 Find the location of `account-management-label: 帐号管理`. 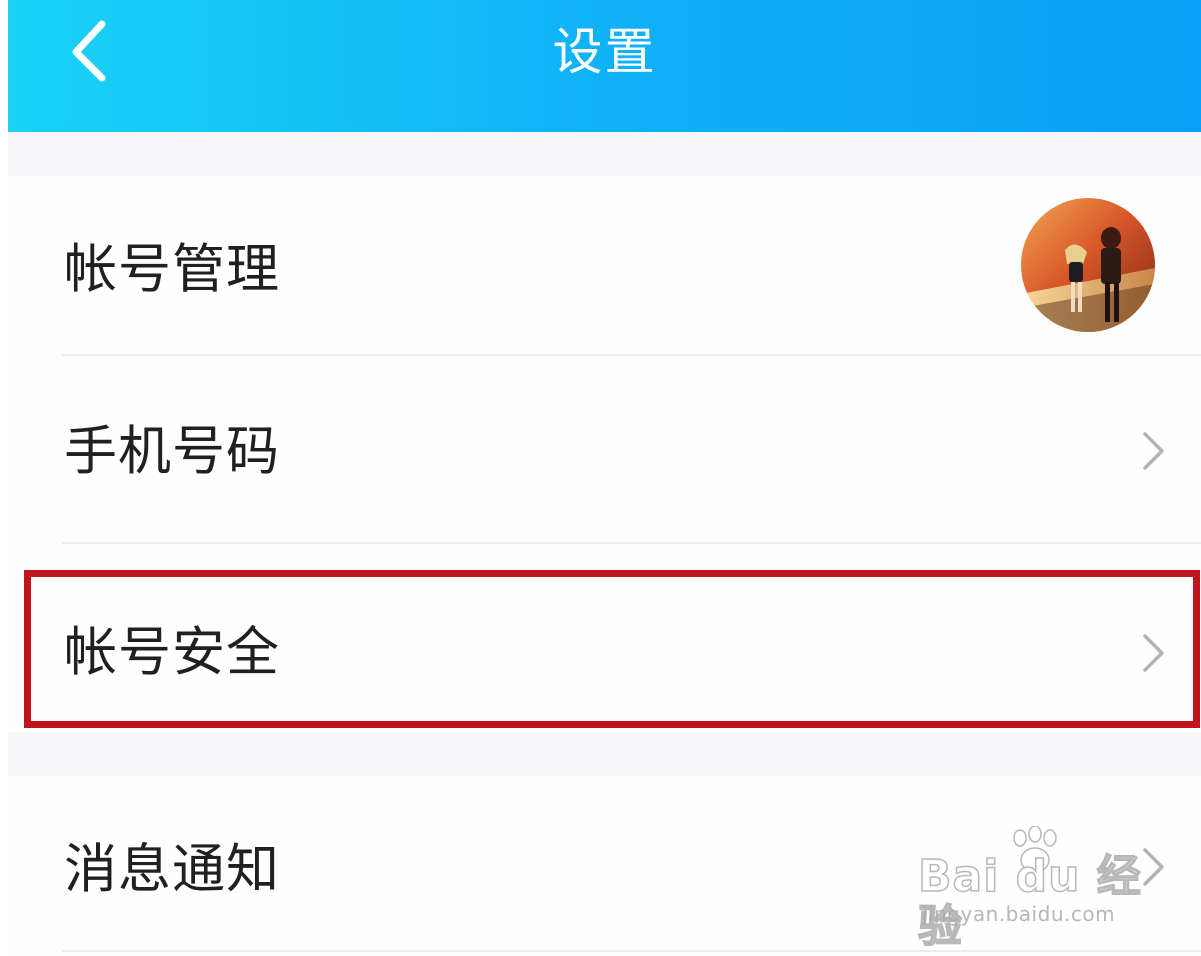

account-management-label: 帐号管理 is located at coordinates (172, 269).